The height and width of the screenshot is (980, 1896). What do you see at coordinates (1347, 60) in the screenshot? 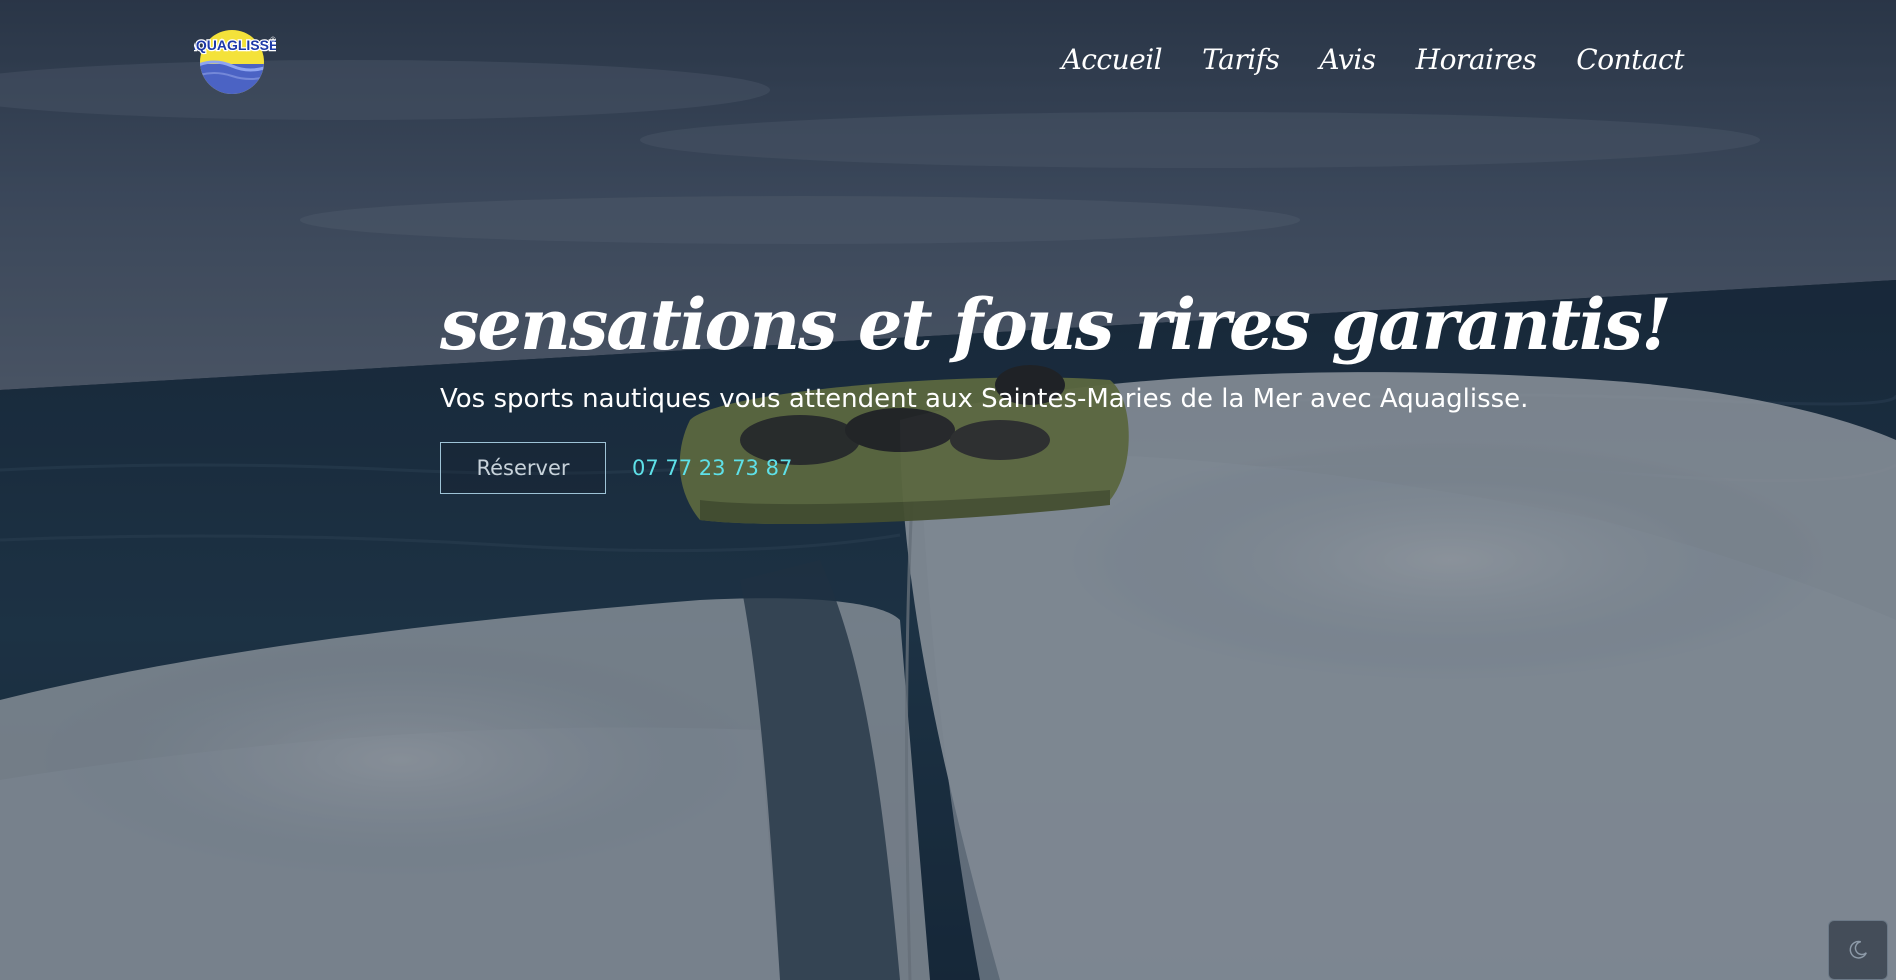
I see `nav-item-avis: Avis` at bounding box center [1347, 60].